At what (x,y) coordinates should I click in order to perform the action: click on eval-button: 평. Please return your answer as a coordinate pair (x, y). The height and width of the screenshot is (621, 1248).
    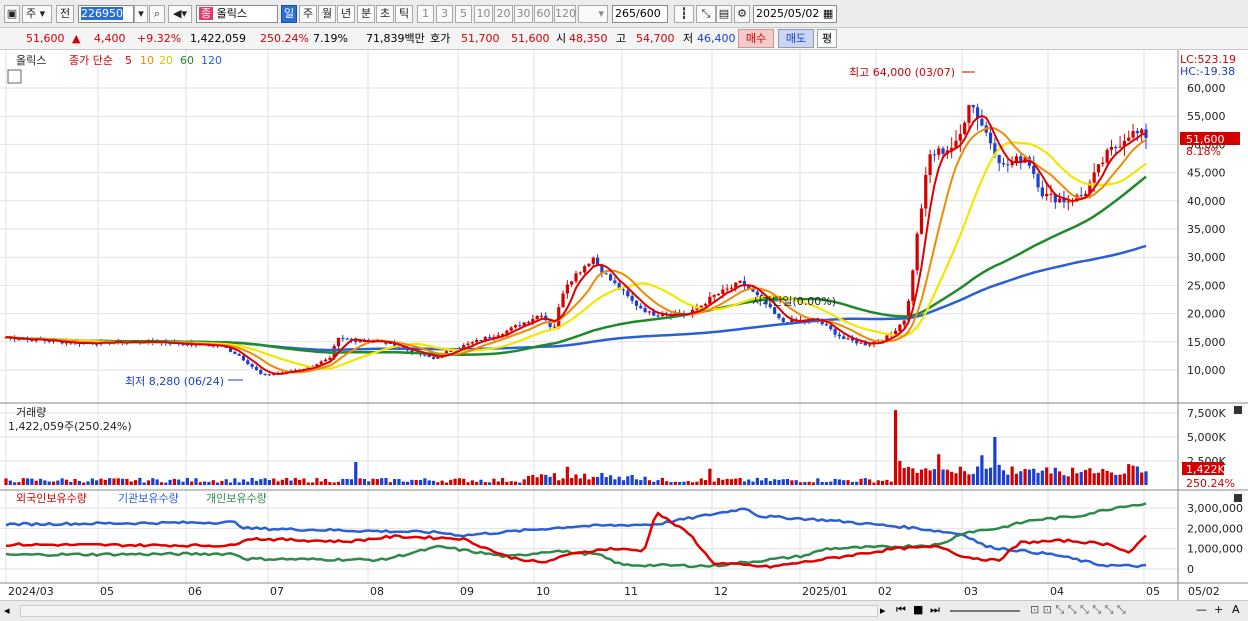
    Looking at the image, I should click on (827, 38).